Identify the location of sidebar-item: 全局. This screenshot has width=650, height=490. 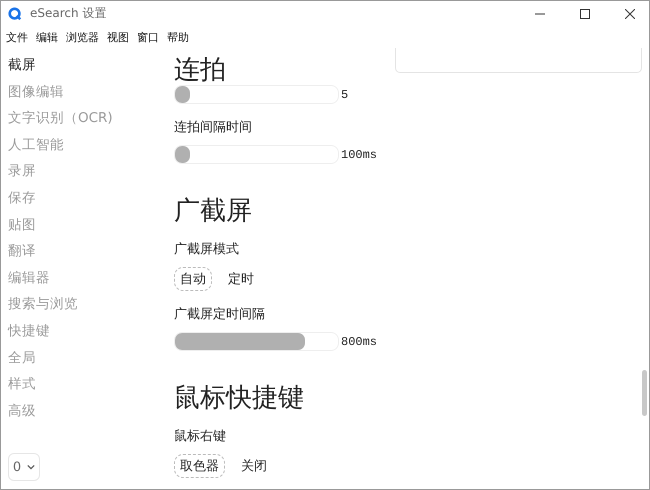
(22, 358).